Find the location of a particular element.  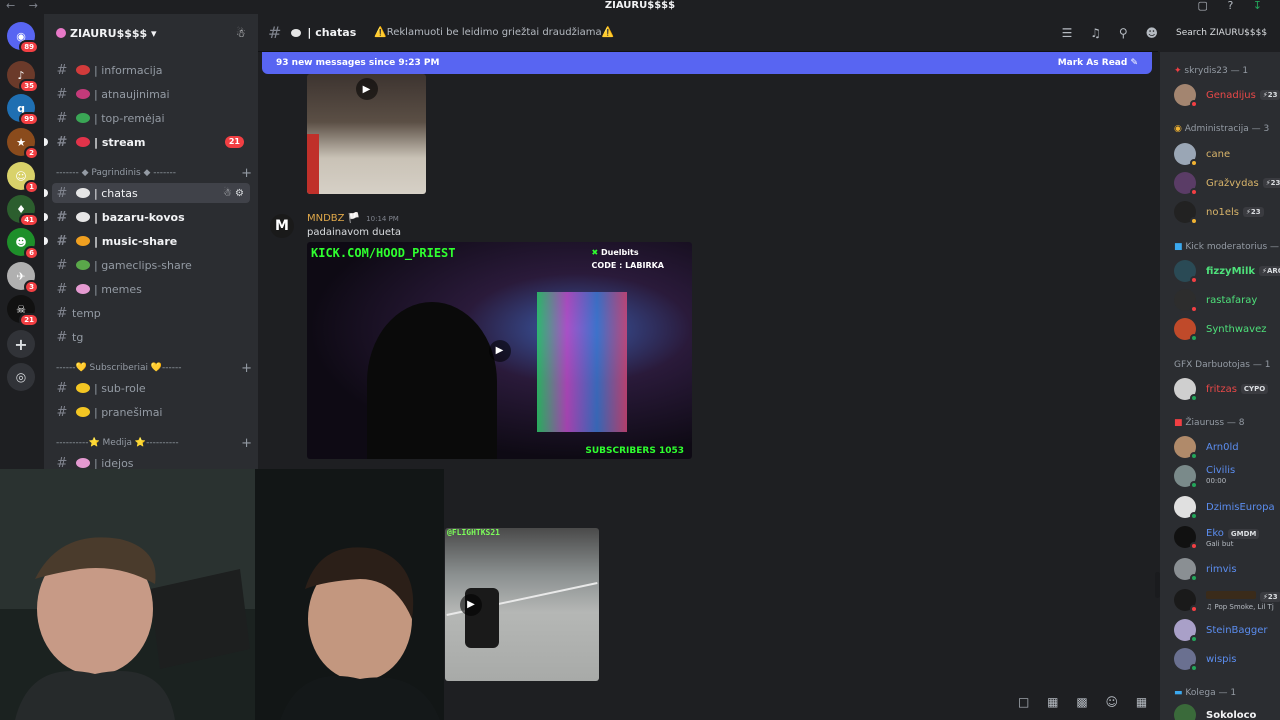

member-item: no1els ⚡23 is located at coordinates (1227, 212).